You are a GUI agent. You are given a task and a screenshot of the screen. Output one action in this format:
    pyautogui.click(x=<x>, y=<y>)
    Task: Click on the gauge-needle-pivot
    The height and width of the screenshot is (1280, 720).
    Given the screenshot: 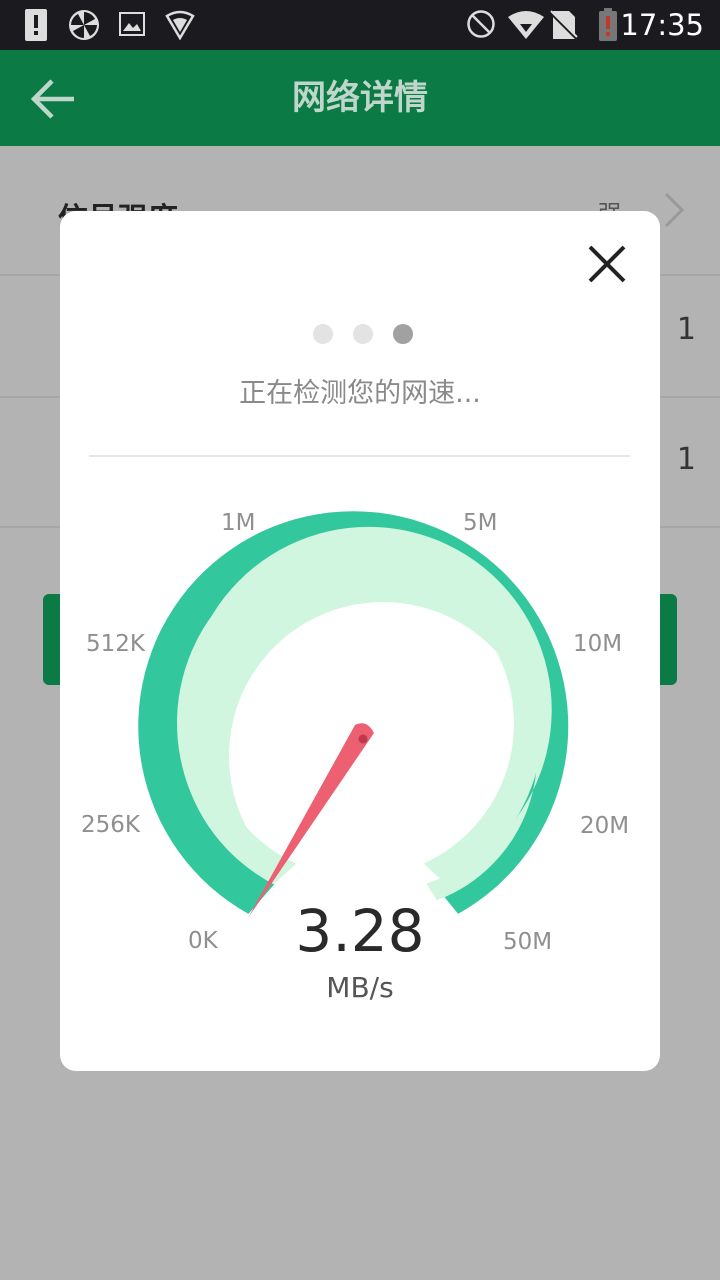 What is the action you would take?
    pyautogui.click(x=363, y=739)
    